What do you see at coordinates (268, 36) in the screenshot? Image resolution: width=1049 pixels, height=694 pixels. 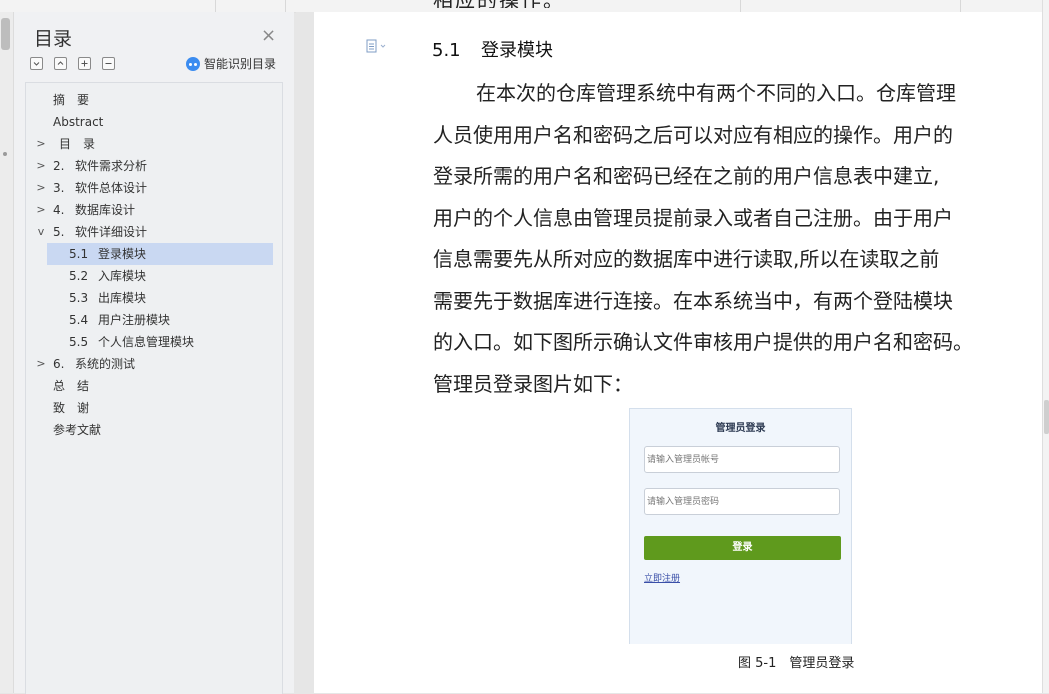 I see `close-icon: ×` at bounding box center [268, 36].